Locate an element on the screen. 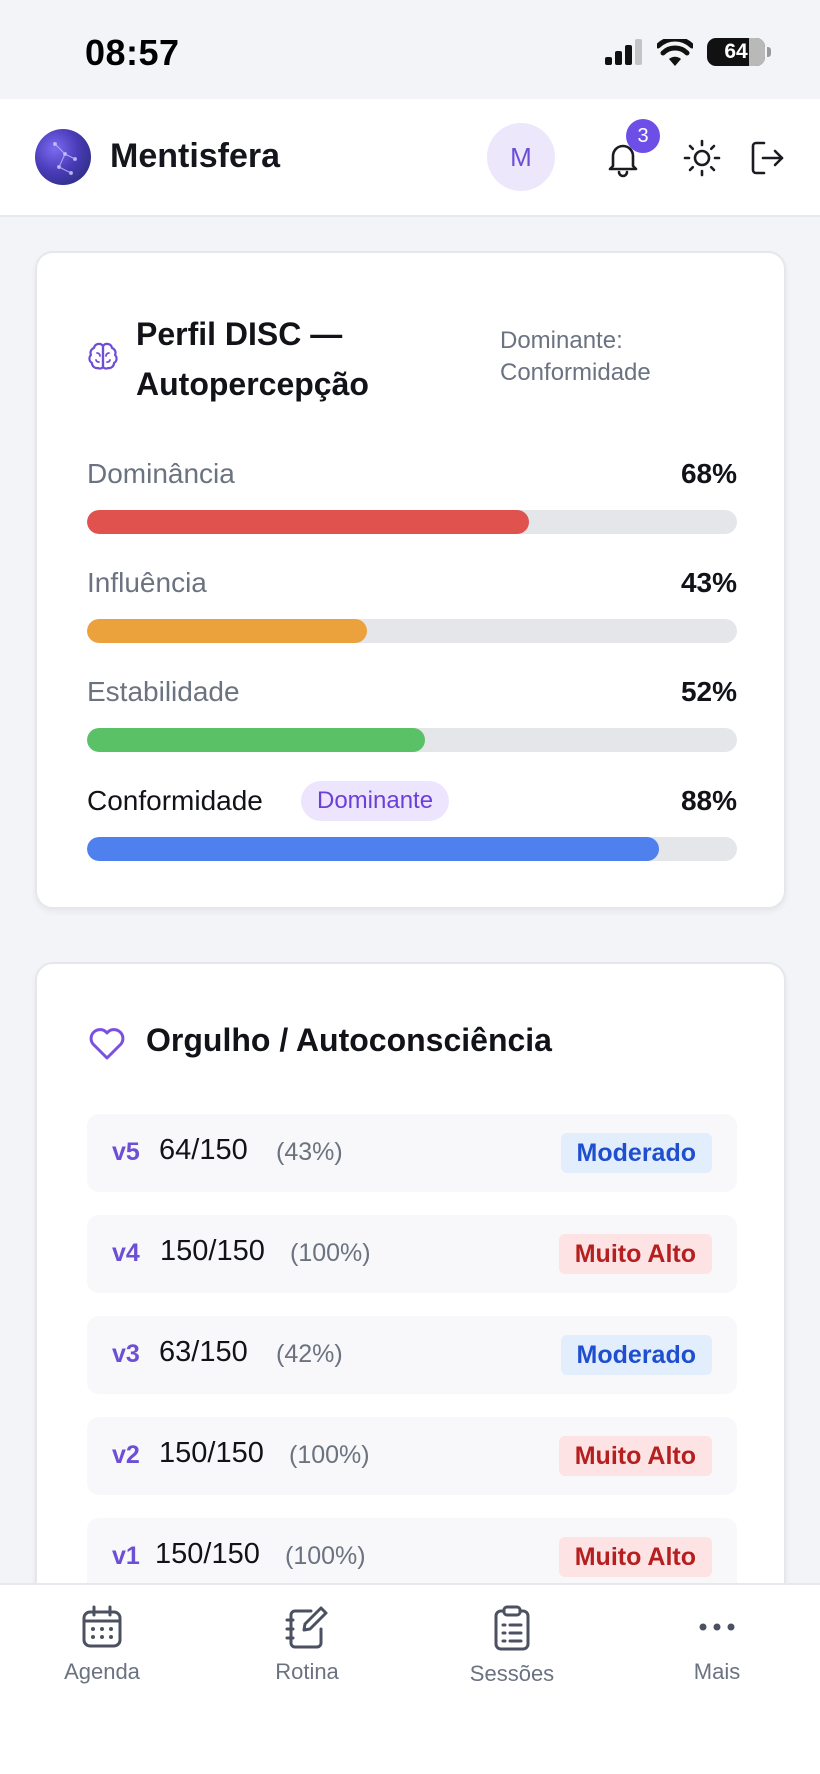 Image resolution: width=820 pixels, height=1774 pixels. app-header: Mentisfera M 3 is located at coordinates (410, 158).